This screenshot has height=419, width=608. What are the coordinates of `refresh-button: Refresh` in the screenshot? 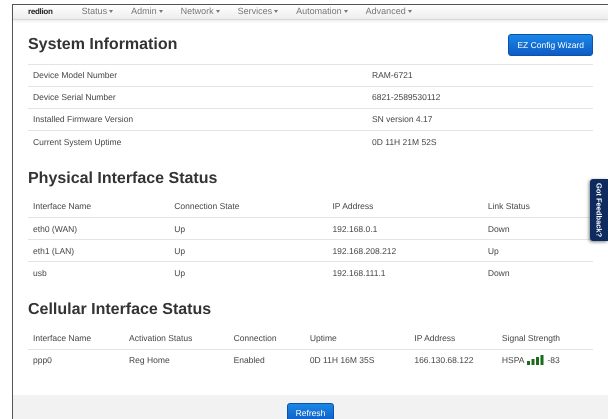 It's located at (310, 411).